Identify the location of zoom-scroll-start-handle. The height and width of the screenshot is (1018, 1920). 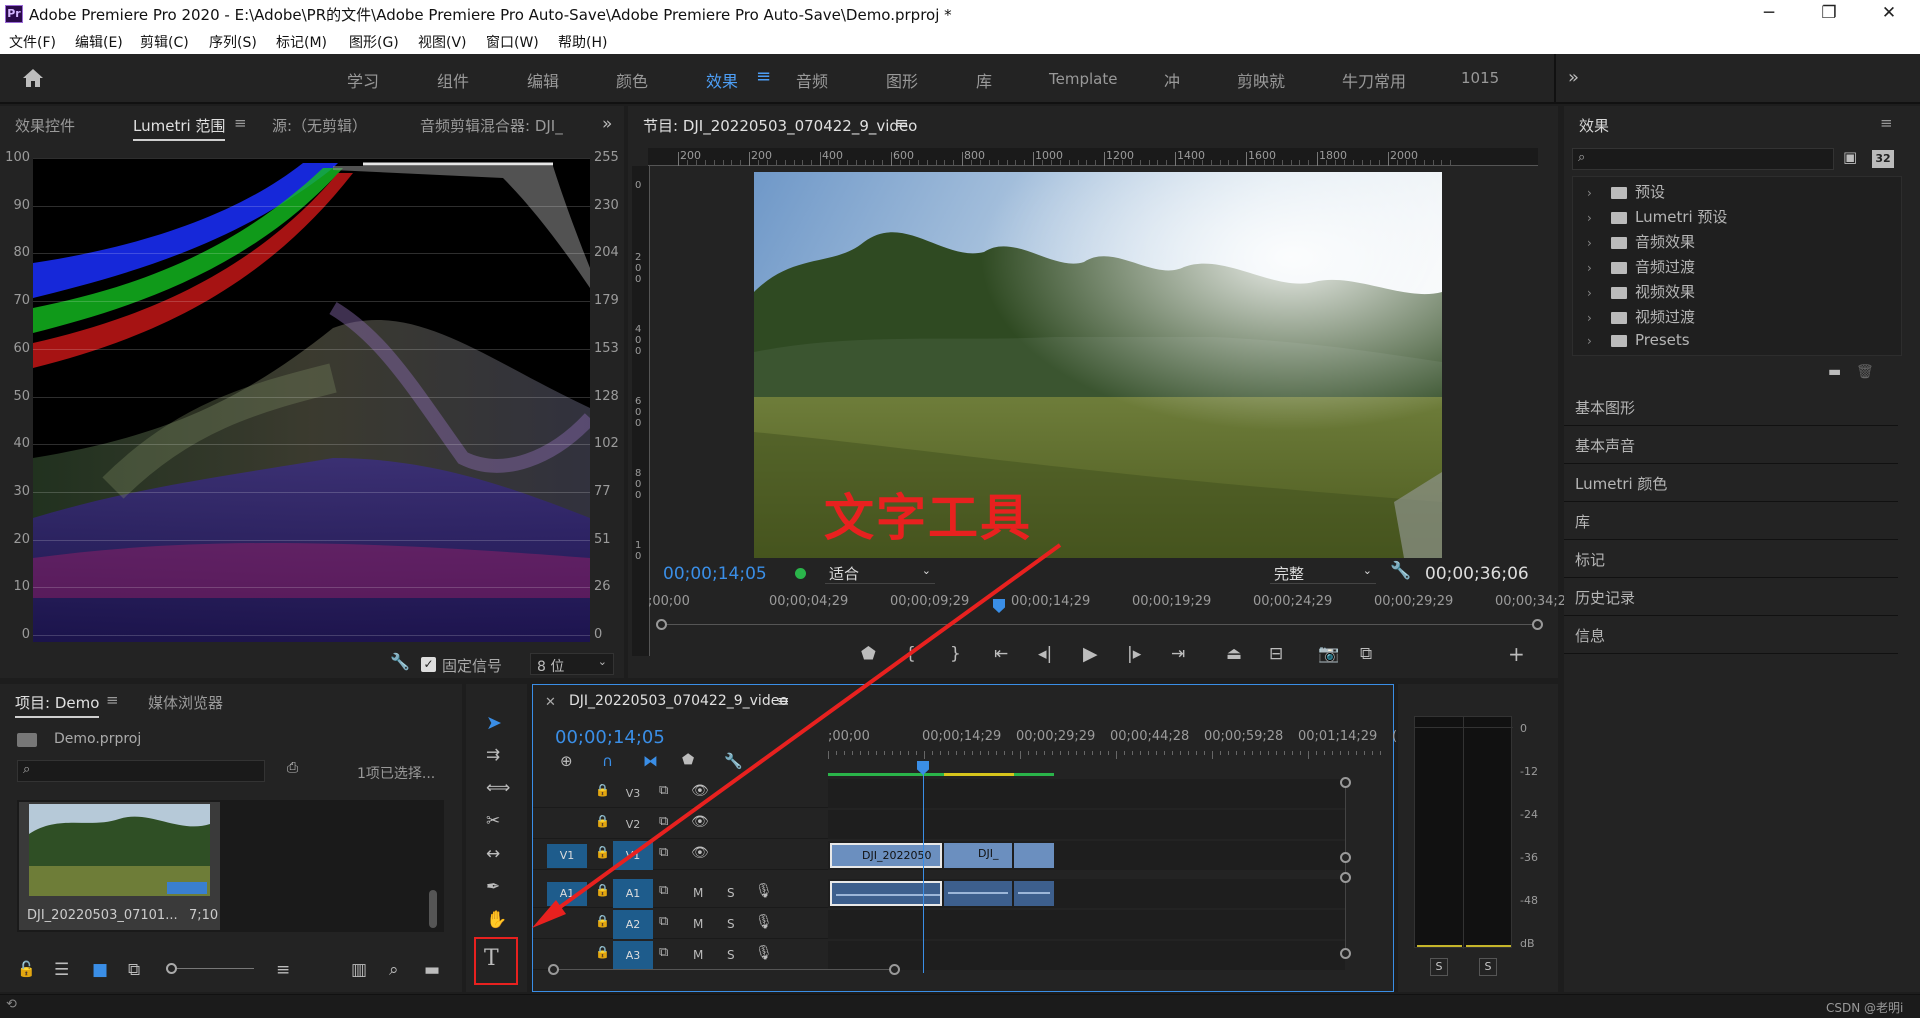
(661, 624).